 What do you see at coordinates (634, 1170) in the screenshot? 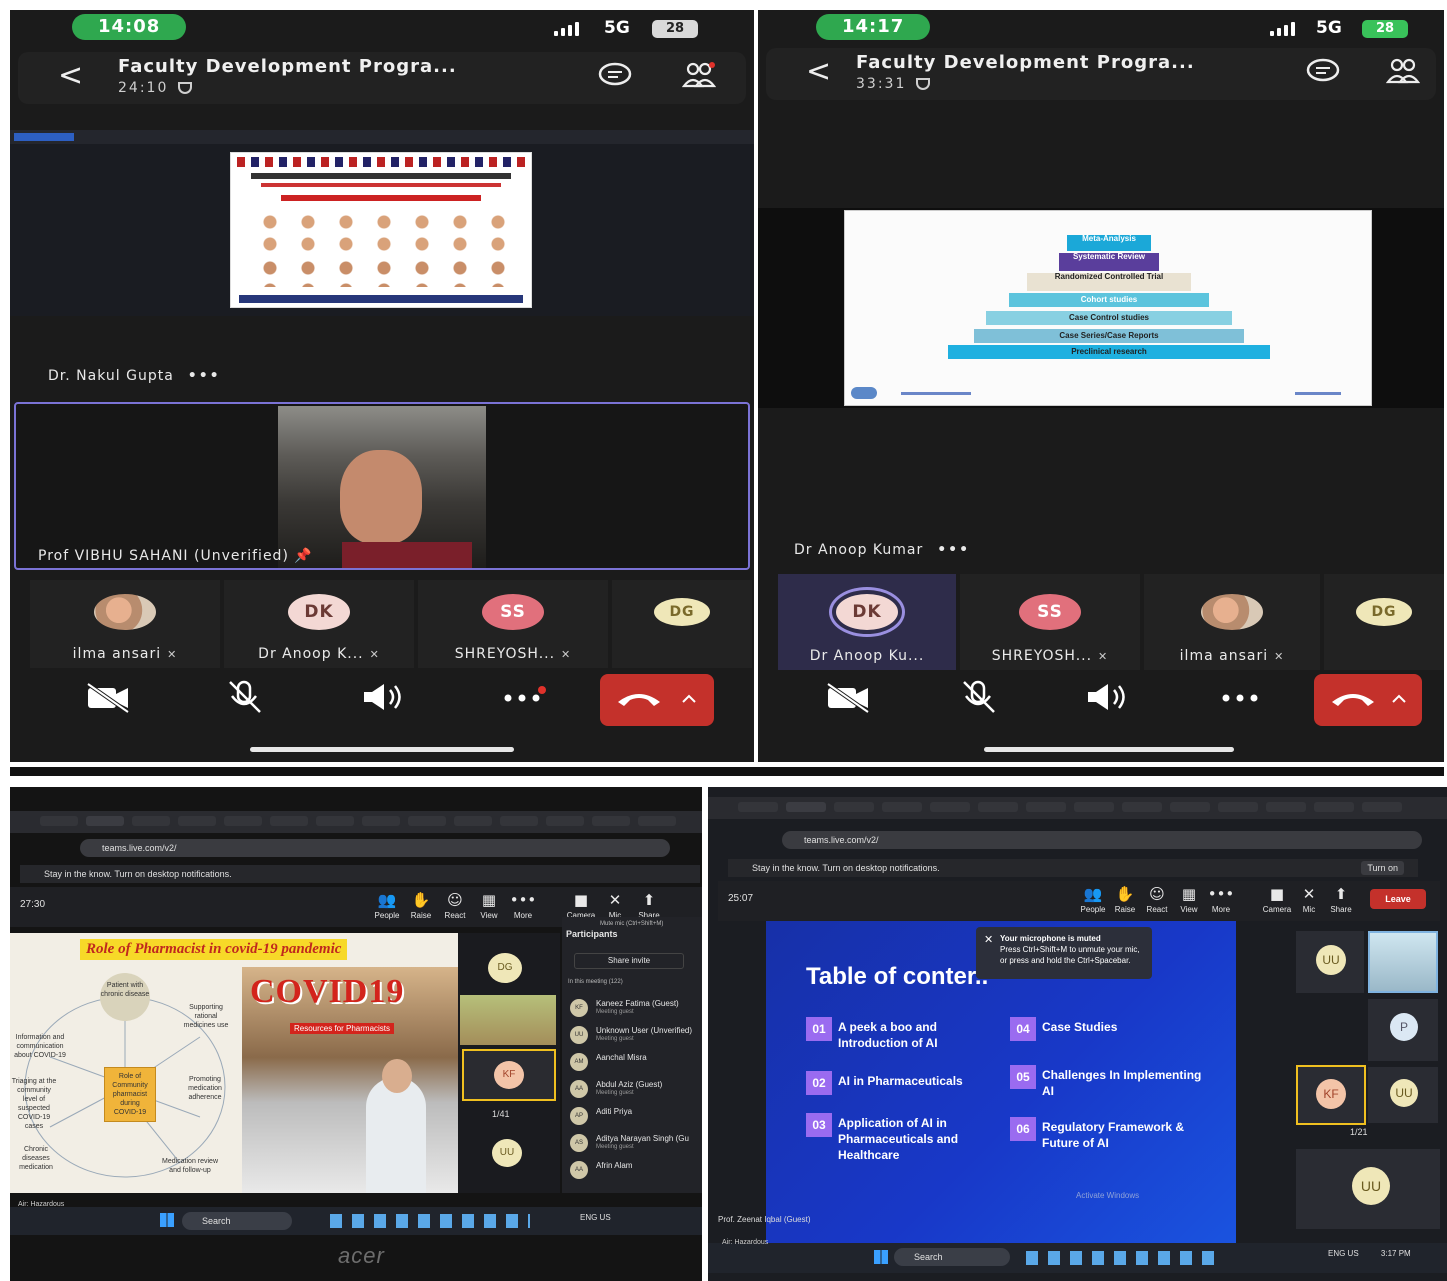
I see `participant-row: AA Afrin Alam` at bounding box center [634, 1170].